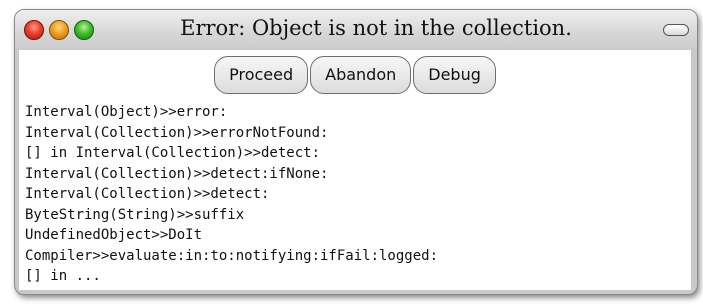  What do you see at coordinates (261, 75) in the screenshot?
I see `proceed-button: Proceed` at bounding box center [261, 75].